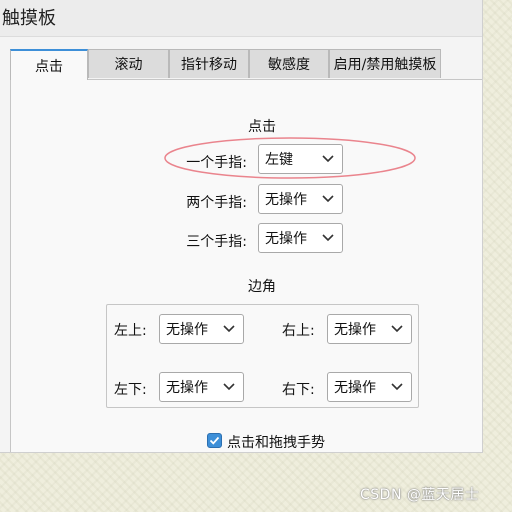  Describe the element at coordinates (262, 287) in the screenshot. I see `corner-section-title: 边角` at that location.